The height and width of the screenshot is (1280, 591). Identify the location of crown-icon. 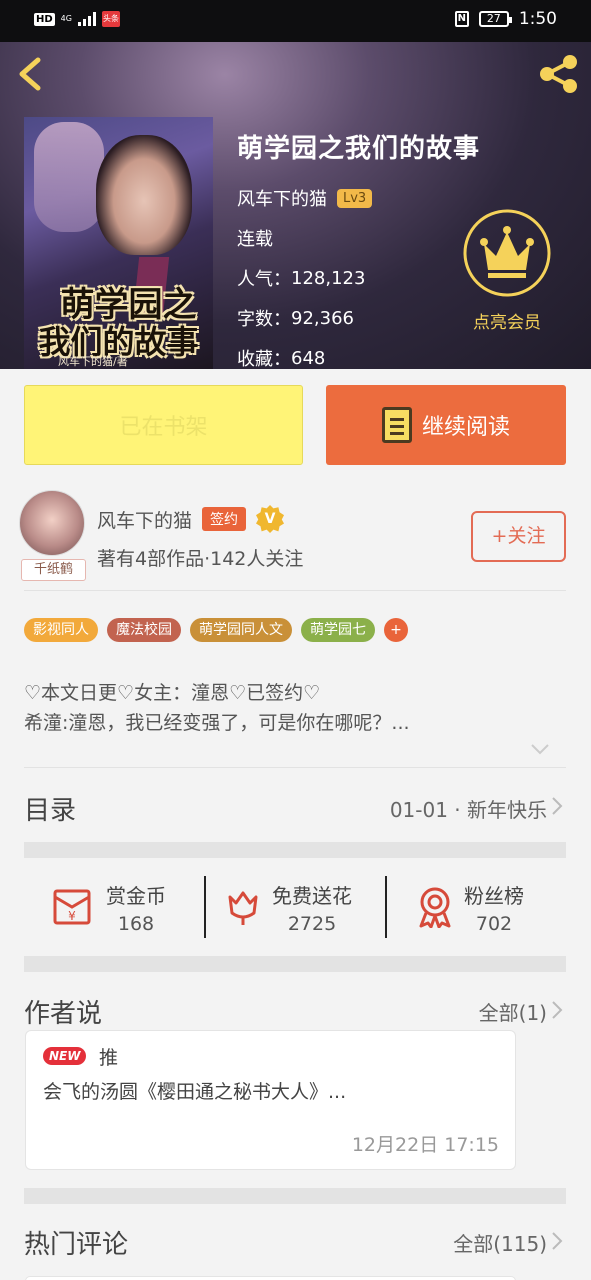
(507, 253).